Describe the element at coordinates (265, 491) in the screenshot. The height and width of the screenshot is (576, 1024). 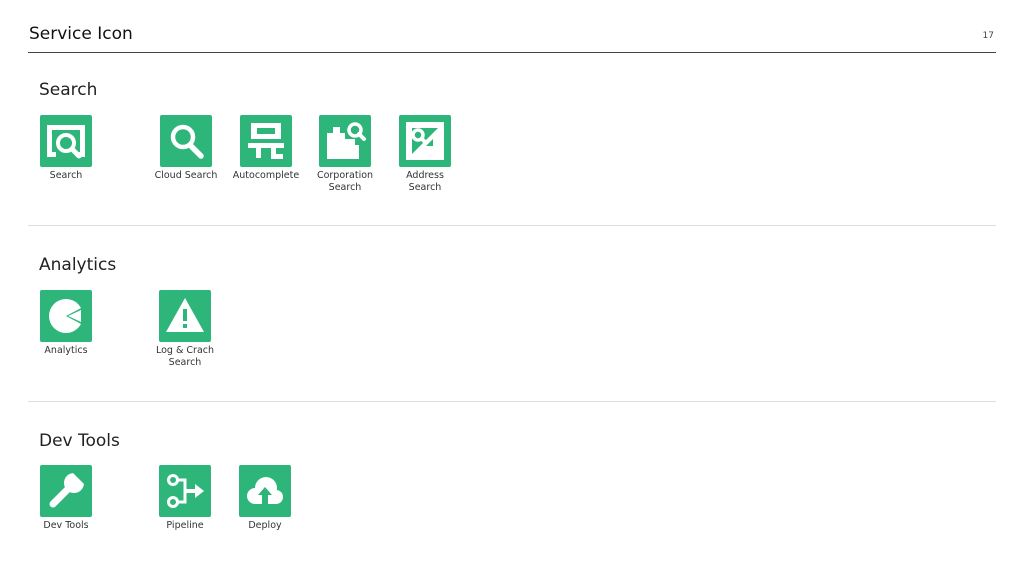
I see `cloud-upload-icon` at that location.